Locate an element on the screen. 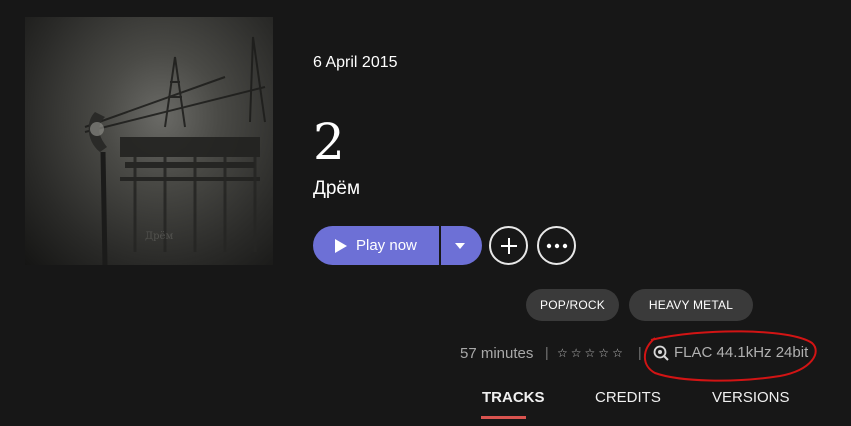 The height and width of the screenshot is (426, 851). hi-res-search-icon is located at coordinates (661, 353).